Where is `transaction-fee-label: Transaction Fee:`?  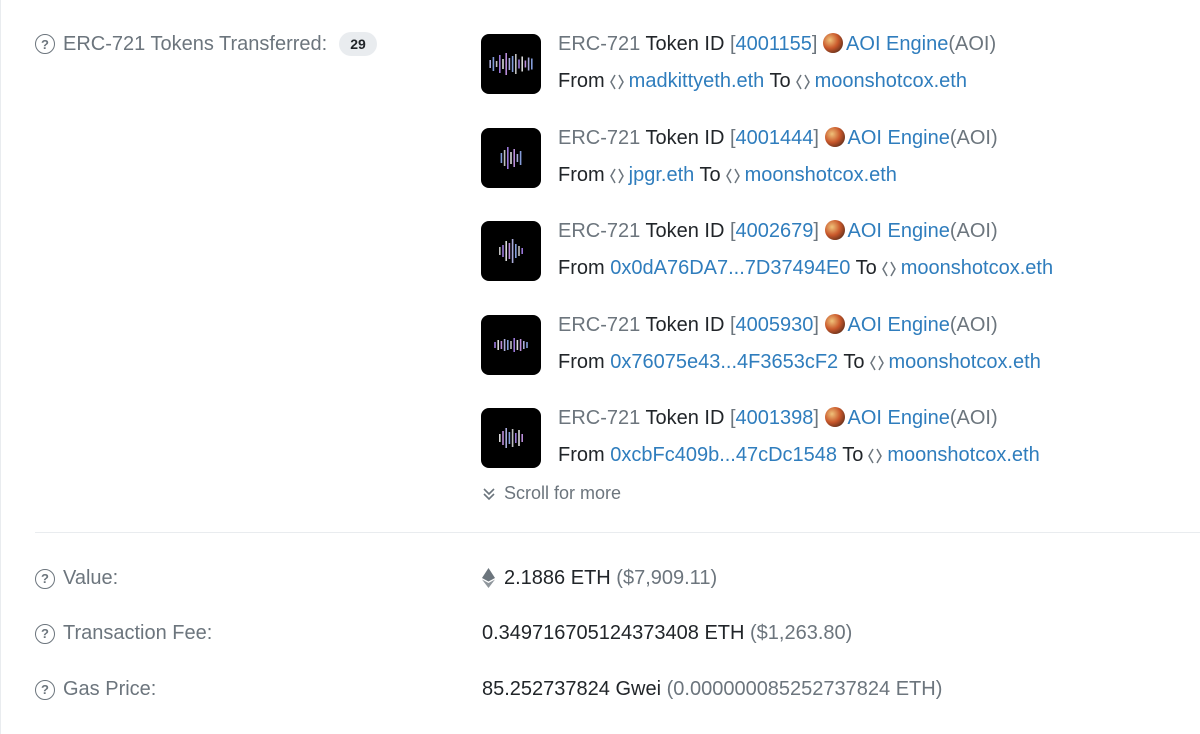 transaction-fee-label: Transaction Fee: is located at coordinates (138, 633).